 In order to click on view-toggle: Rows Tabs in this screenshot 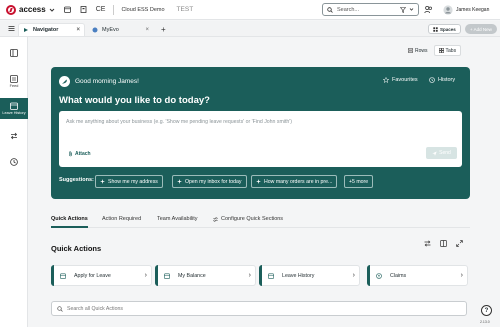, I will do `click(433, 50)`.